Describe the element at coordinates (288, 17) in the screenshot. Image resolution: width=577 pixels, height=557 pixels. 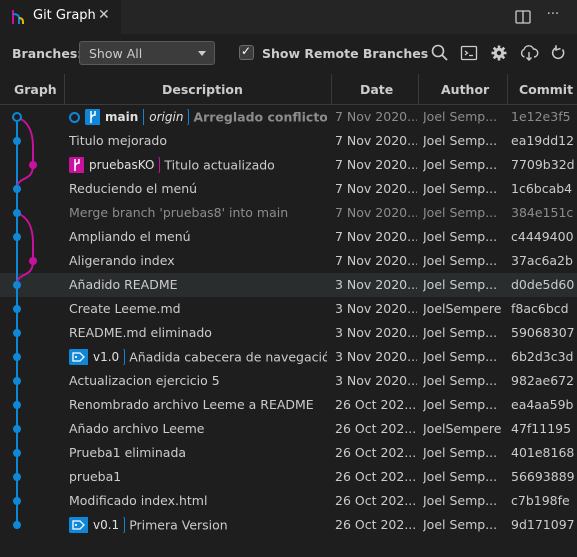
I see `editor-tab-bar: Git Graph ✕ ···` at that location.